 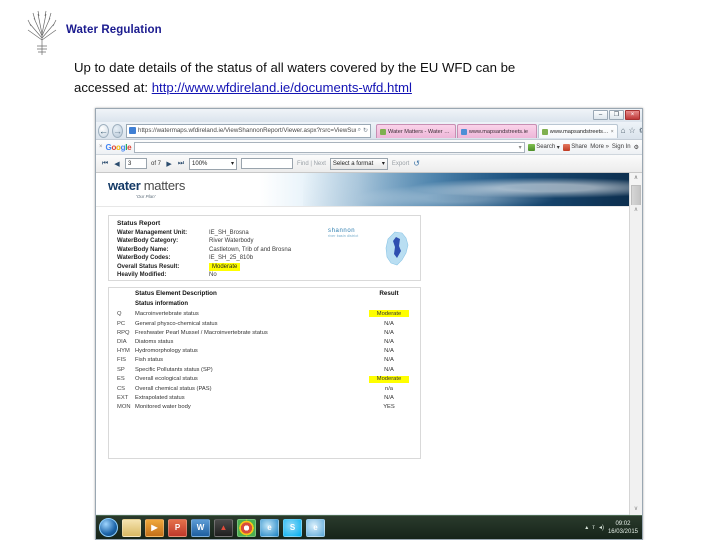 What do you see at coordinates (105, 164) in the screenshot?
I see `first-page-button: ⏮` at bounding box center [105, 164].